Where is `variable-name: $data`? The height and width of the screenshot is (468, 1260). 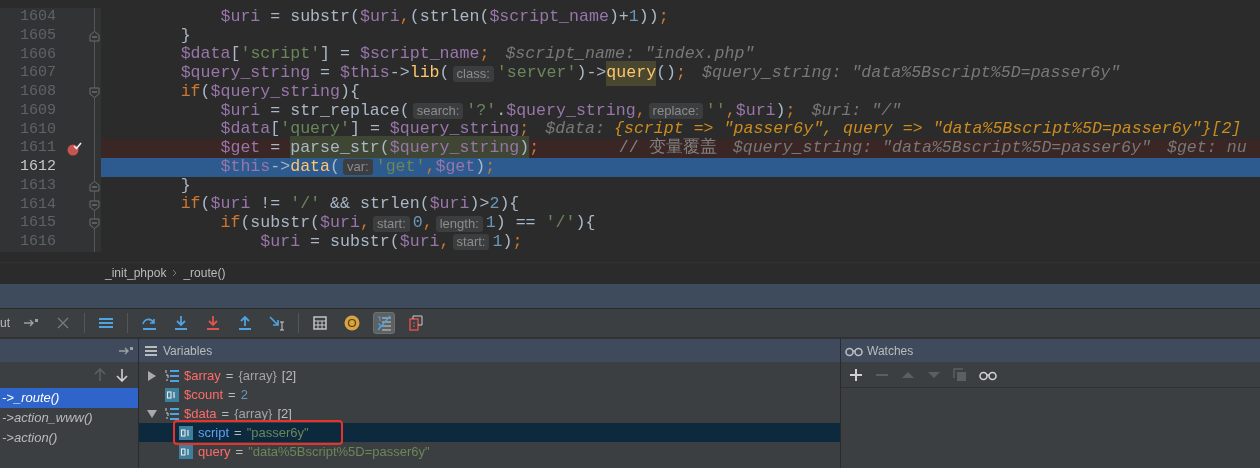
variable-name: $data is located at coordinates (200, 413).